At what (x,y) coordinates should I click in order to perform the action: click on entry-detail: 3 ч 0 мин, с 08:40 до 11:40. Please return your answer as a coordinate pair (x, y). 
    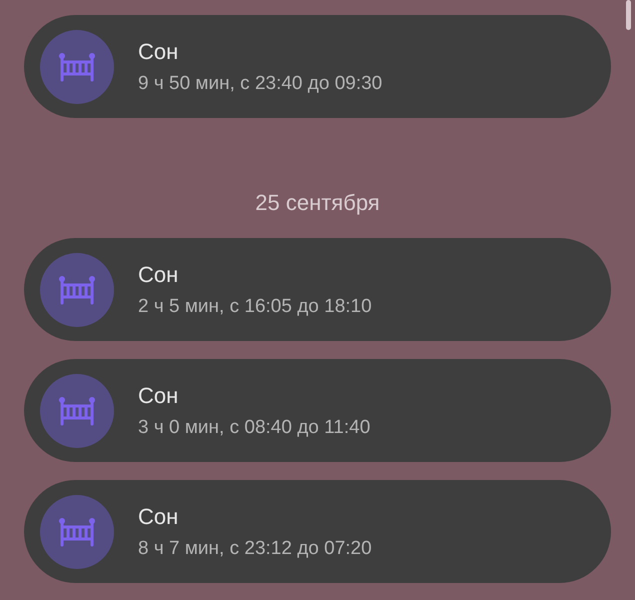
    Looking at the image, I should click on (254, 427).